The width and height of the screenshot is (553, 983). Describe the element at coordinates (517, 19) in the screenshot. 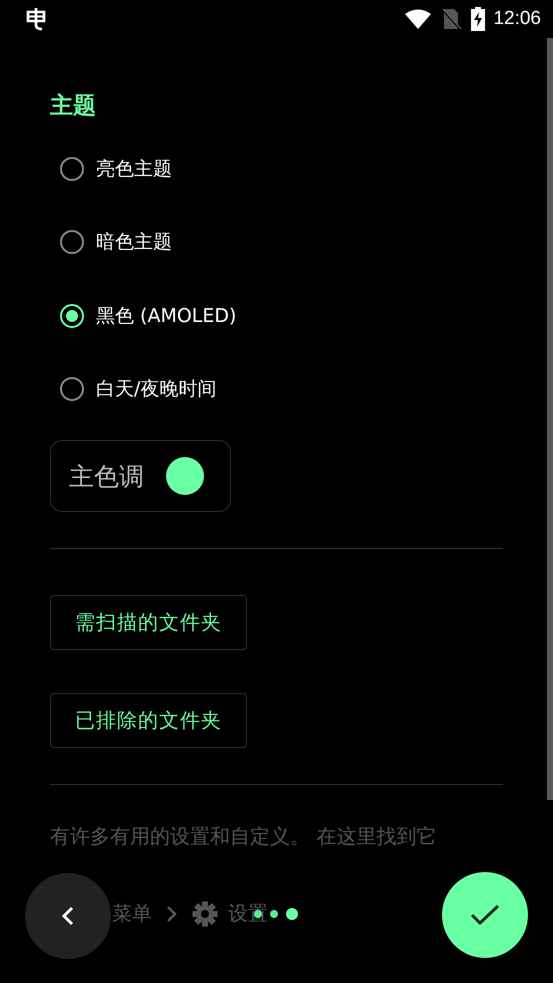

I see `clock-time: 12:06` at that location.